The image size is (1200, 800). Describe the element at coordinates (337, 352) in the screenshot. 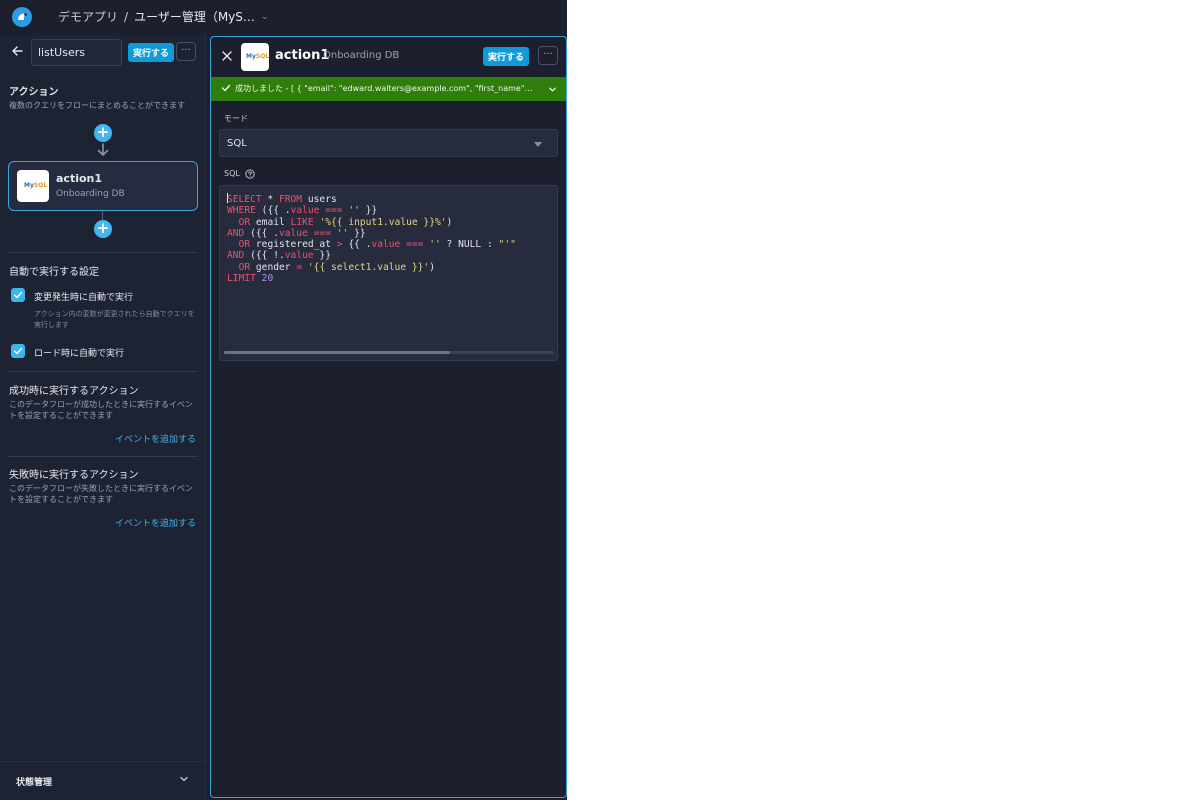

I see `scrollbar-thumb` at that location.